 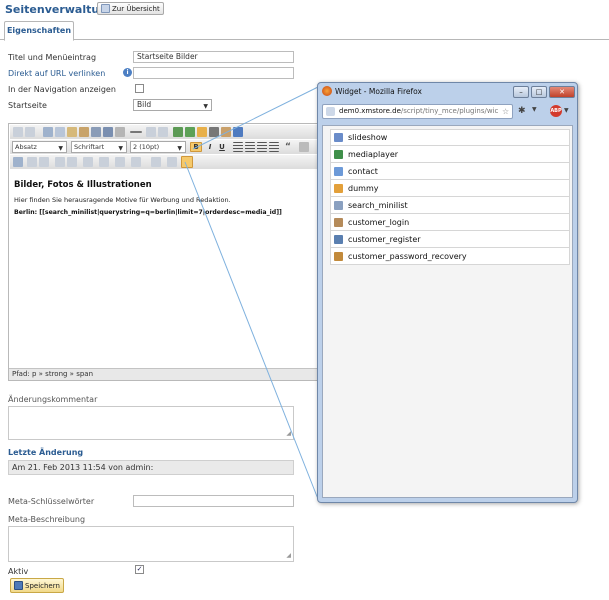 I want to click on callout-line-bottom, so click(x=251, y=330).